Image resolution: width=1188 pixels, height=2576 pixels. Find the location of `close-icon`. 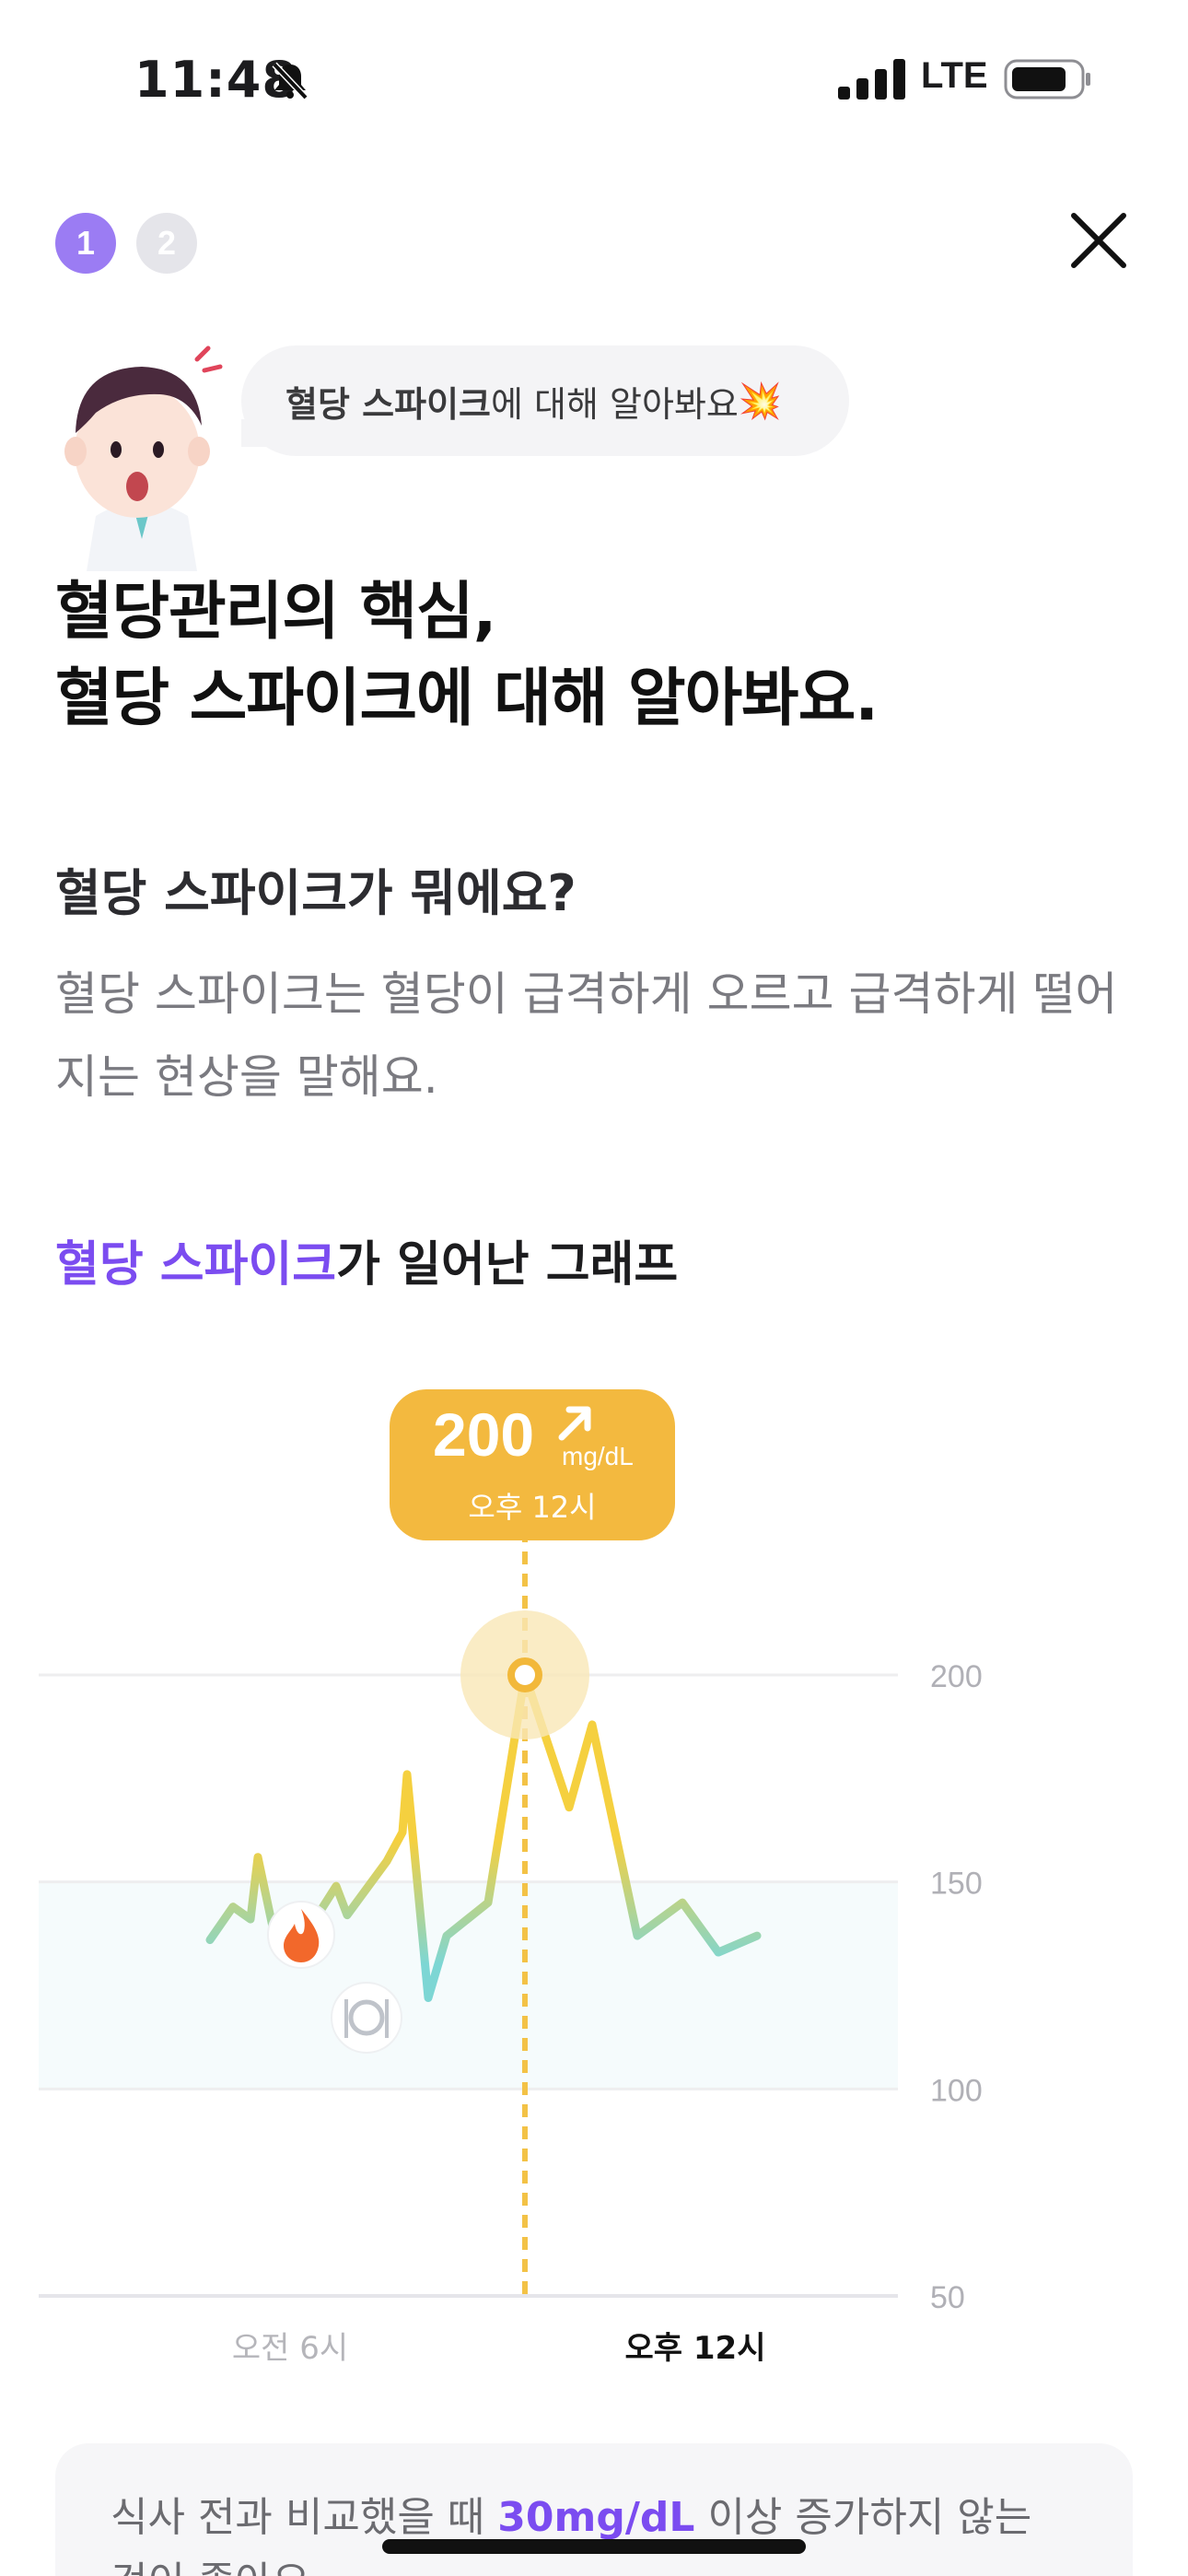

close-icon is located at coordinates (1098, 240).